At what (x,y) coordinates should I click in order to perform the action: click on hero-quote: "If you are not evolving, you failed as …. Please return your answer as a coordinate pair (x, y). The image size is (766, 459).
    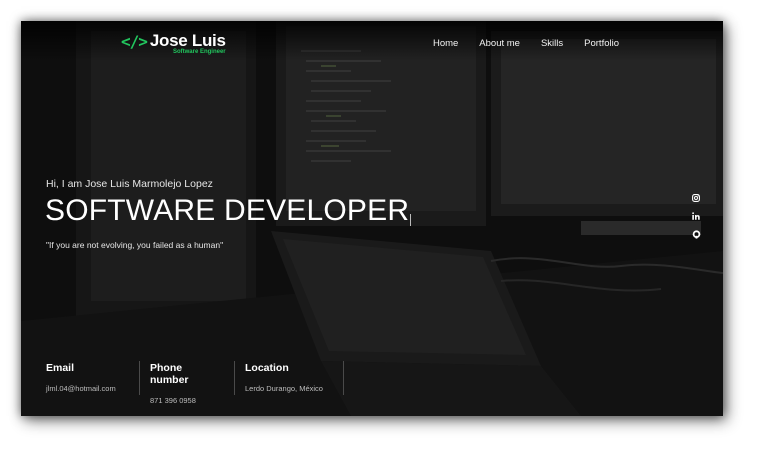
    Looking at the image, I should click on (135, 245).